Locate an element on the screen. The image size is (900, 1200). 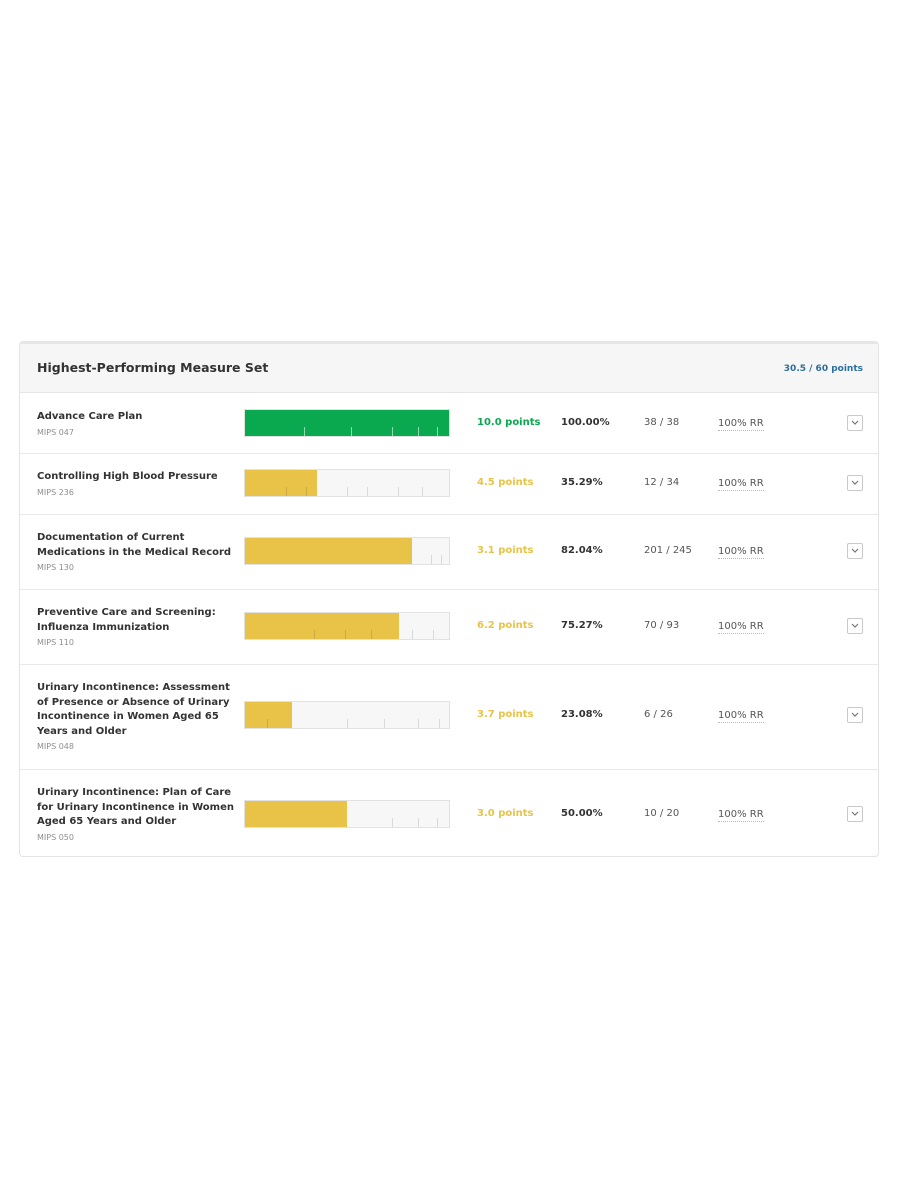
measure-code: MIPS 048 is located at coordinates (55, 746).